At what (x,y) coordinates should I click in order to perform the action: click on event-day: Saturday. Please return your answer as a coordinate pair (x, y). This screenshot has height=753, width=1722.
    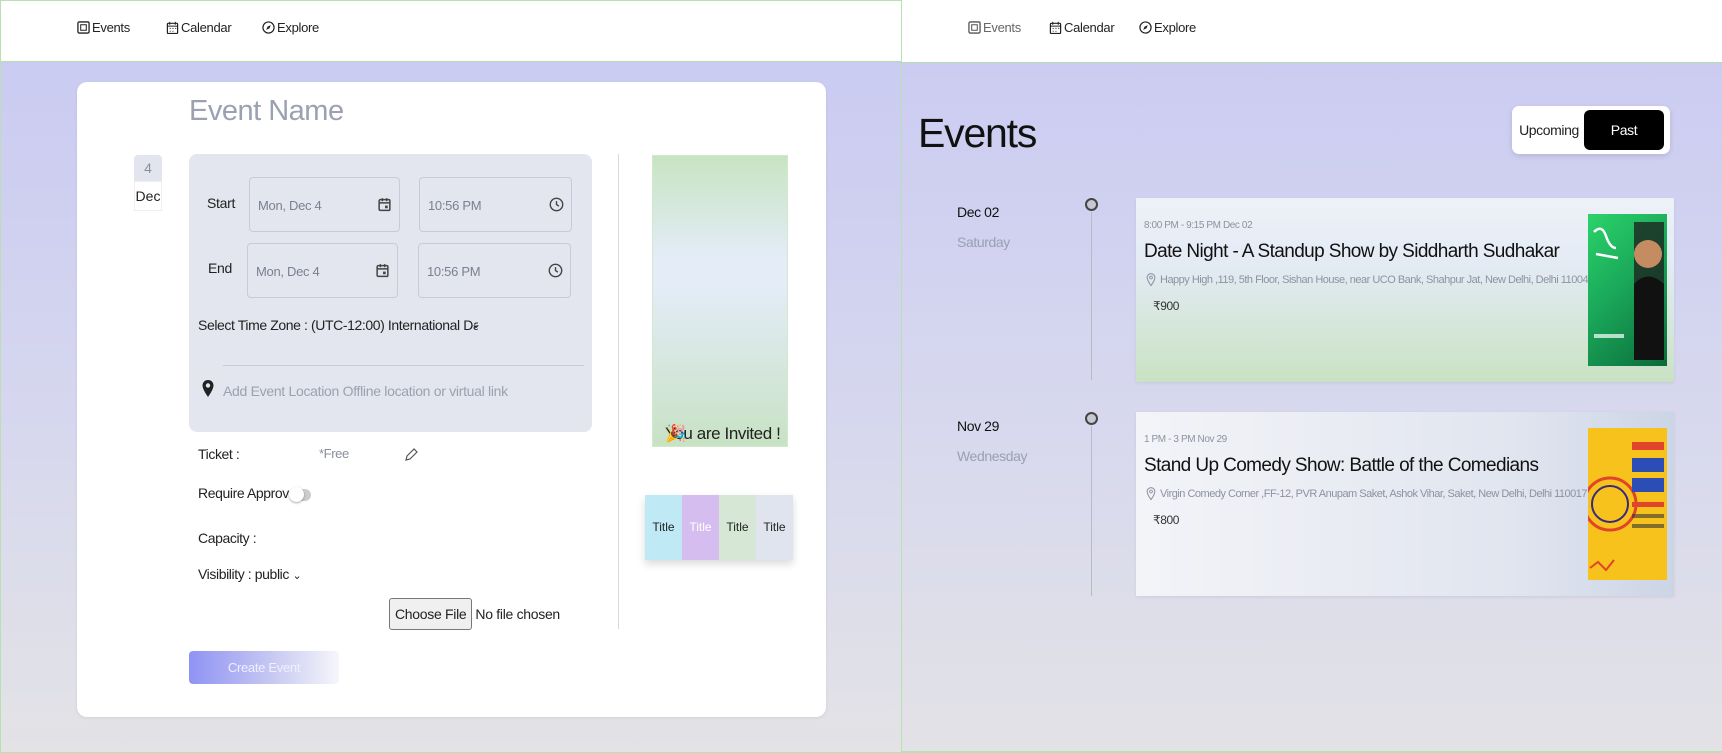
    Looking at the image, I should click on (983, 242).